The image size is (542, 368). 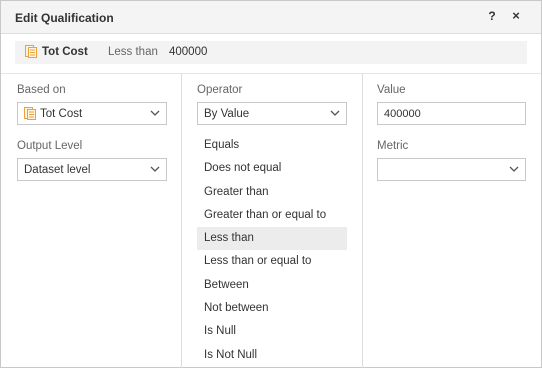 I want to click on based-on-dropdown: Tot Cost, so click(x=92, y=113).